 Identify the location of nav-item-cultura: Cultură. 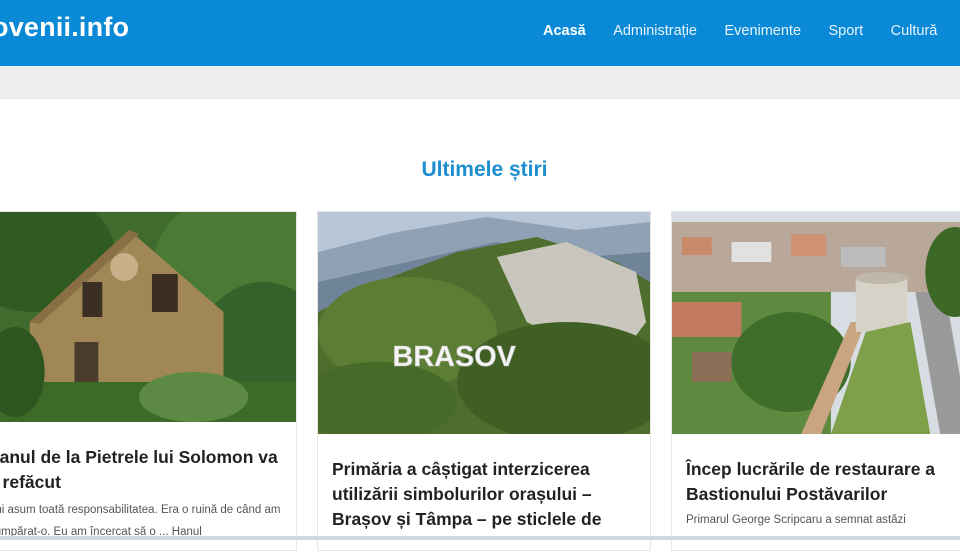
(914, 31).